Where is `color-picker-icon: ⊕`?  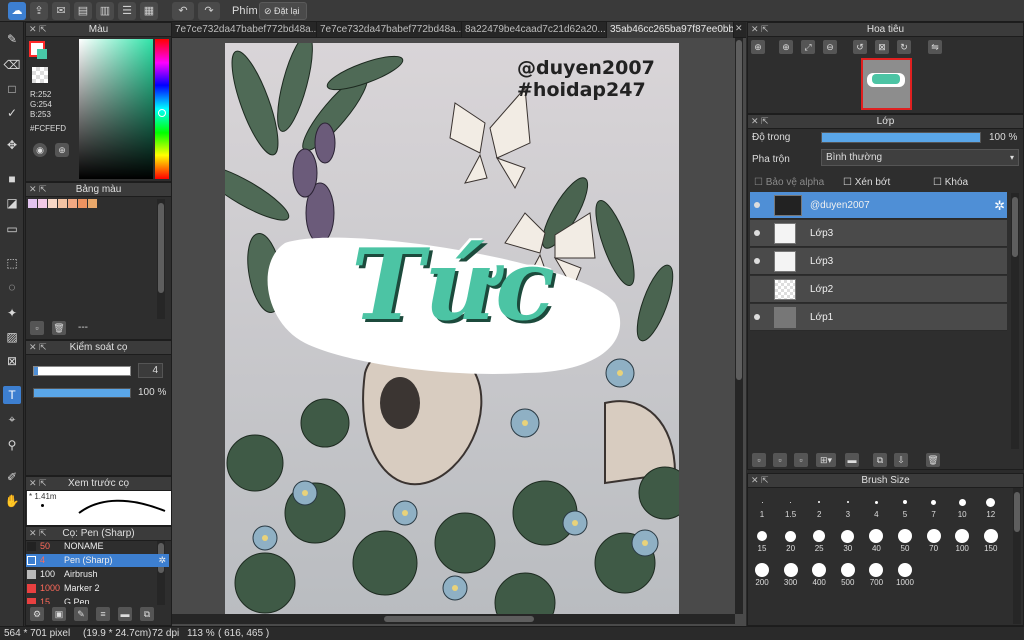 color-picker-icon: ⊕ is located at coordinates (62, 150).